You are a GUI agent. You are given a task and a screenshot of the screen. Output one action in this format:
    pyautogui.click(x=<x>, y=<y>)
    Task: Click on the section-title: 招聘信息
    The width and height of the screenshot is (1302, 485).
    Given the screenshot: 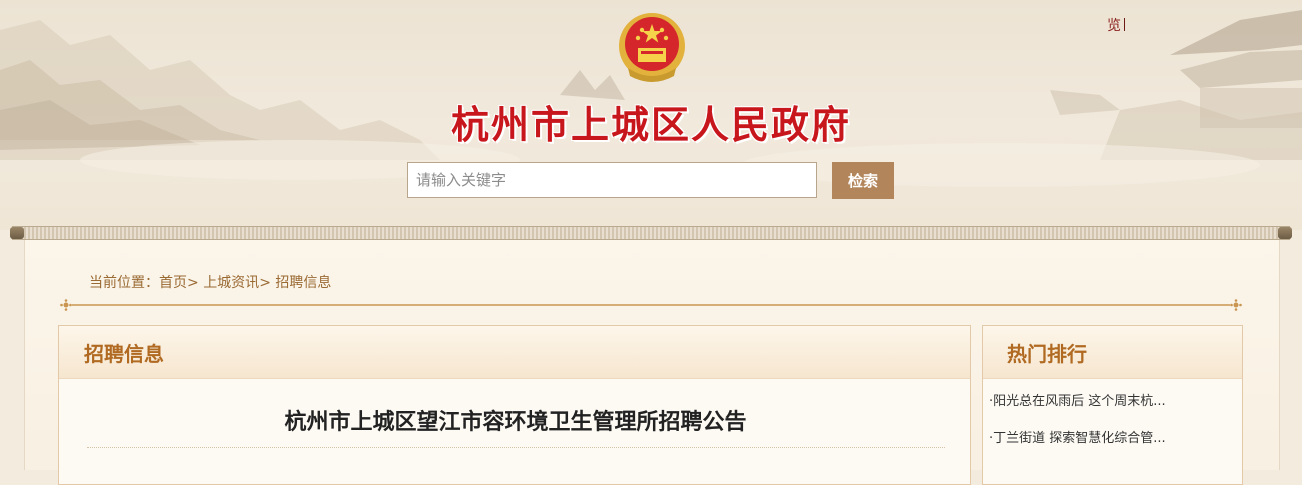 What is the action you would take?
    pyautogui.click(x=124, y=354)
    